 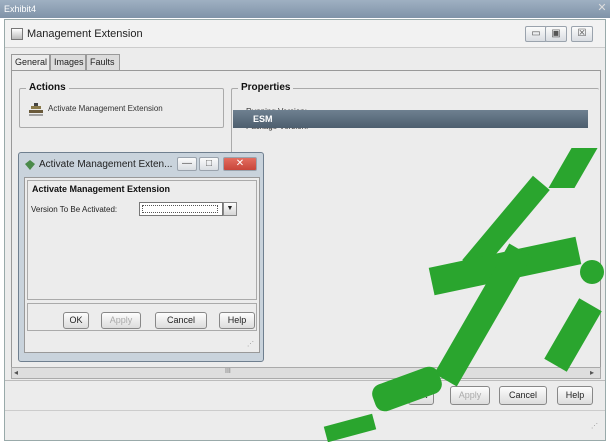 What do you see at coordinates (30, 62) in the screenshot?
I see `tab-general: General` at bounding box center [30, 62].